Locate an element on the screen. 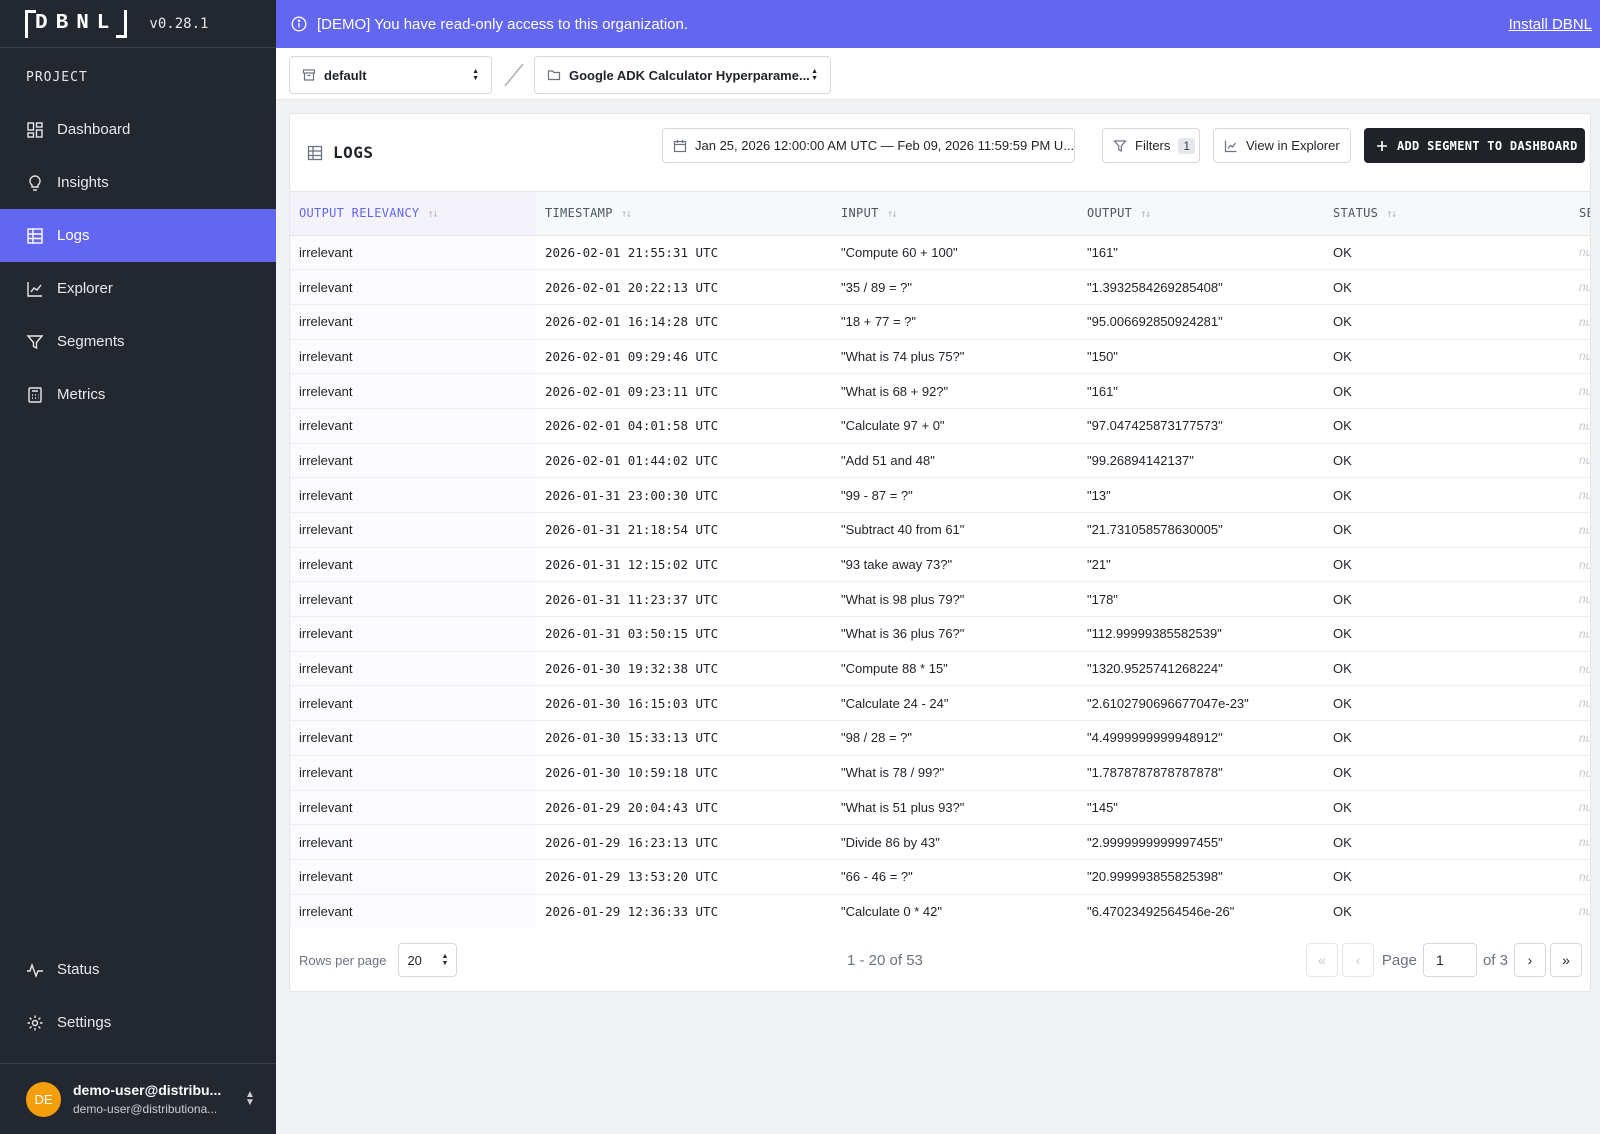  filters-button: Filters 1 is located at coordinates (1151, 145).